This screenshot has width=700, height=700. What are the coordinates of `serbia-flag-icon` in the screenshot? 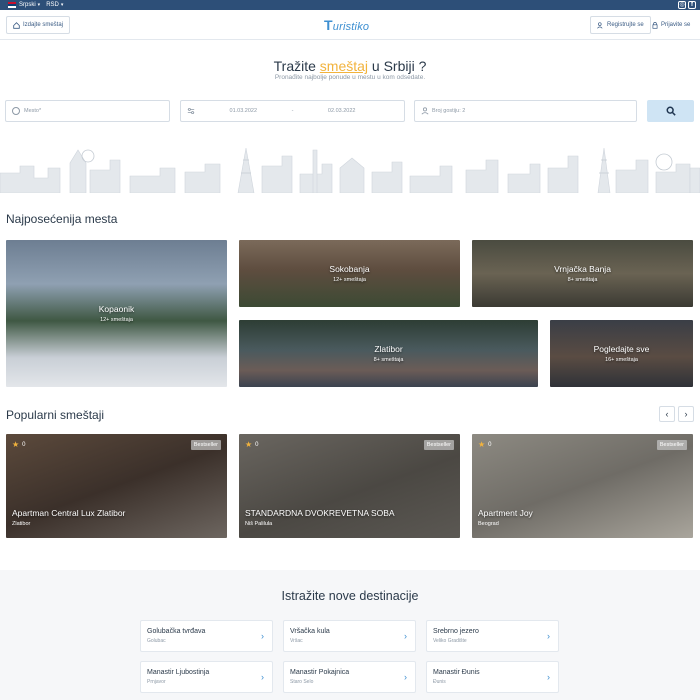 It's located at (12, 5).